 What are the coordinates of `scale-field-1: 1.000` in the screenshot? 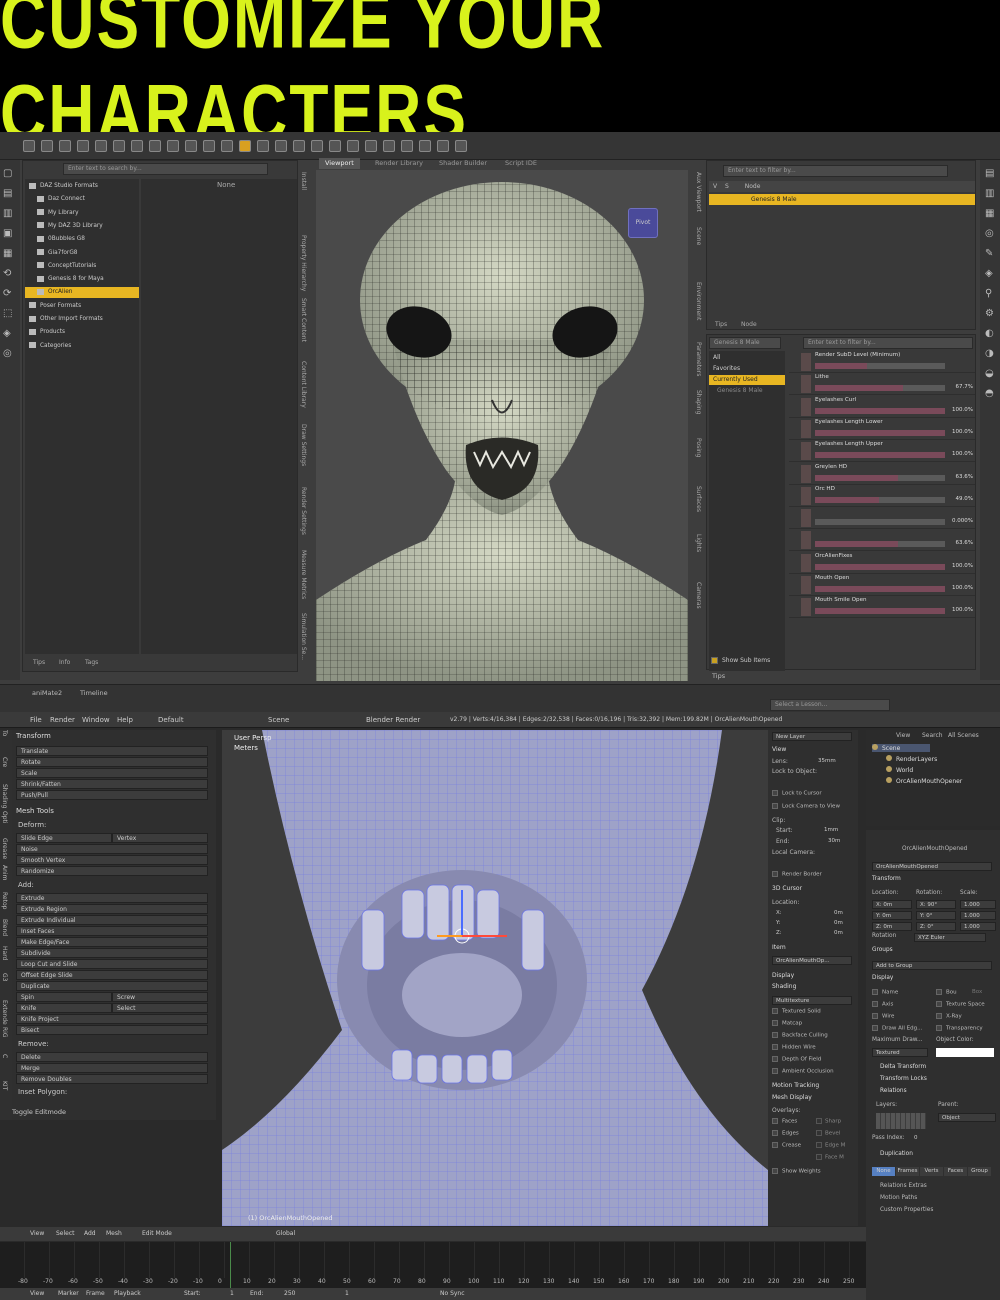 It's located at (978, 915).